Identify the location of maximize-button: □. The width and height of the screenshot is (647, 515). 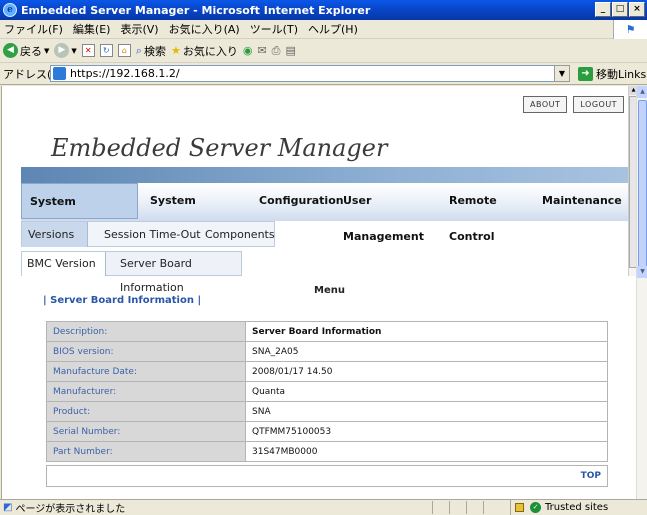
(620, 9).